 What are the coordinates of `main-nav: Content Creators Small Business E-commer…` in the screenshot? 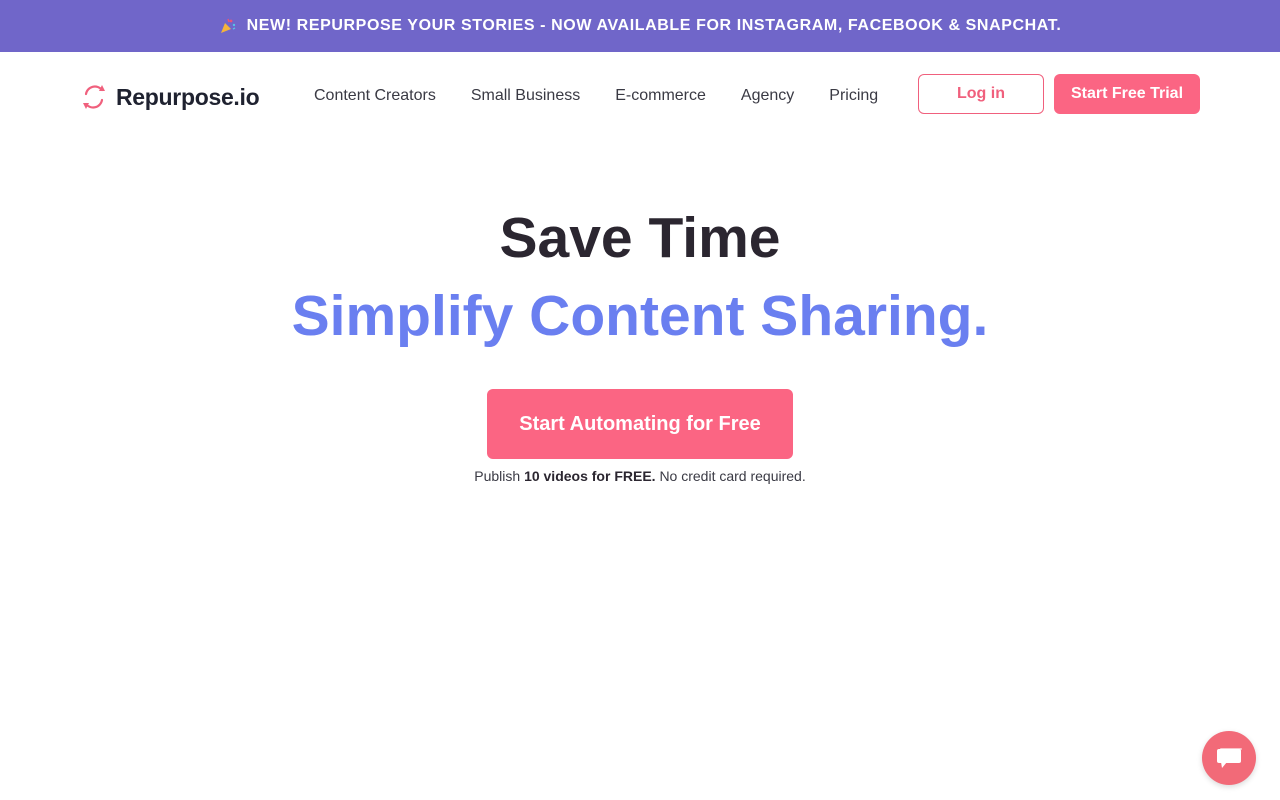 It's located at (596, 96).